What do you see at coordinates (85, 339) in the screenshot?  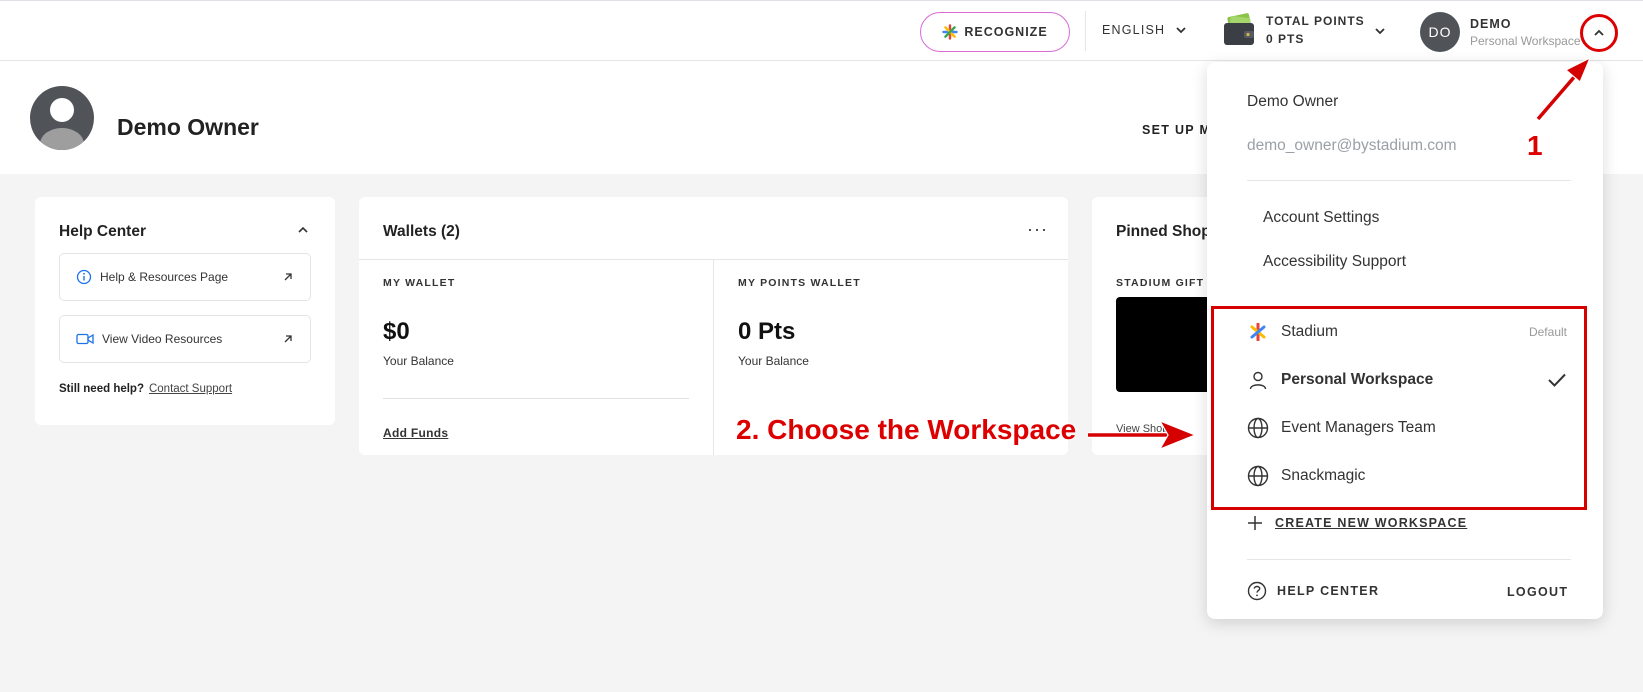 I see `video-camera-icon` at bounding box center [85, 339].